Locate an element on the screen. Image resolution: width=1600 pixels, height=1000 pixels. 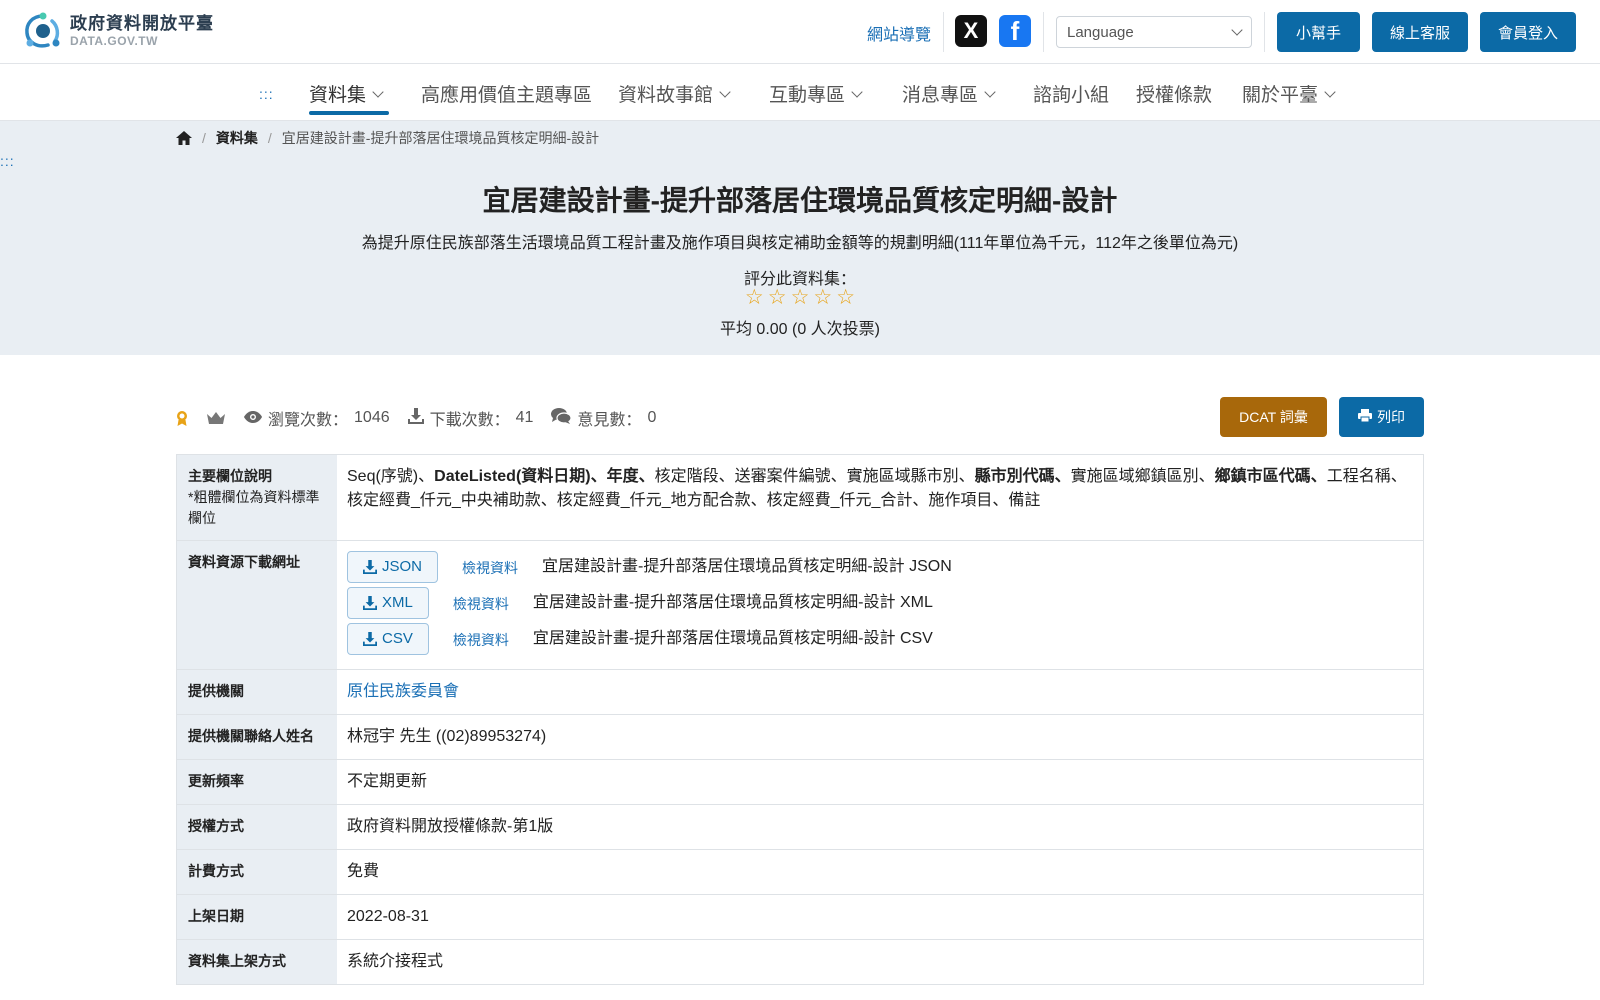
nav-item-license: 授權條款 is located at coordinates (1174, 93).